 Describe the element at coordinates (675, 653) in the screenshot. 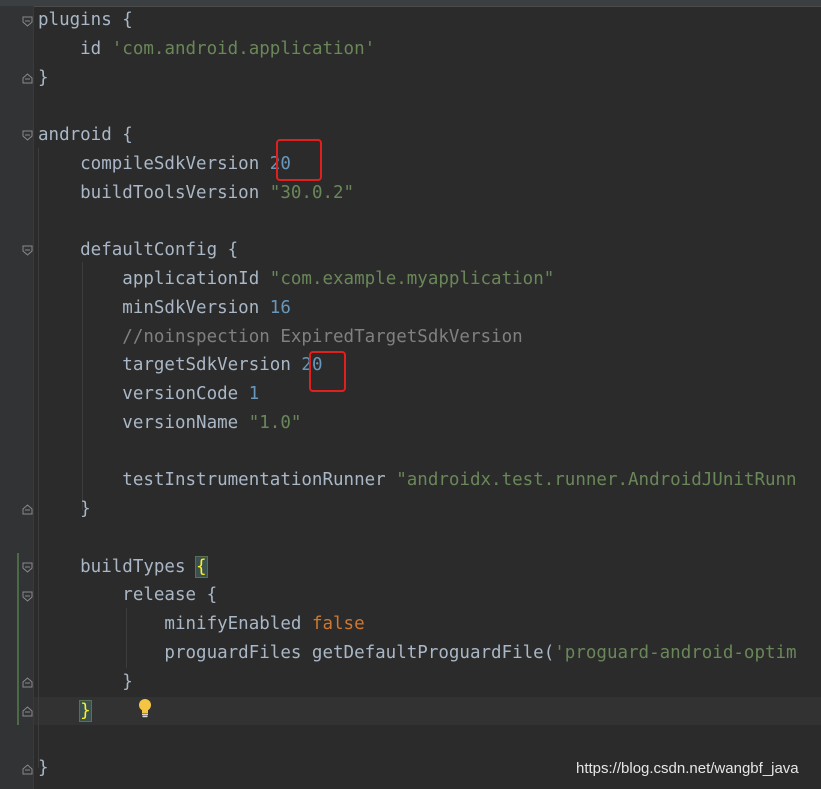

I see `string-literal: 'proguard-android-optim` at that location.